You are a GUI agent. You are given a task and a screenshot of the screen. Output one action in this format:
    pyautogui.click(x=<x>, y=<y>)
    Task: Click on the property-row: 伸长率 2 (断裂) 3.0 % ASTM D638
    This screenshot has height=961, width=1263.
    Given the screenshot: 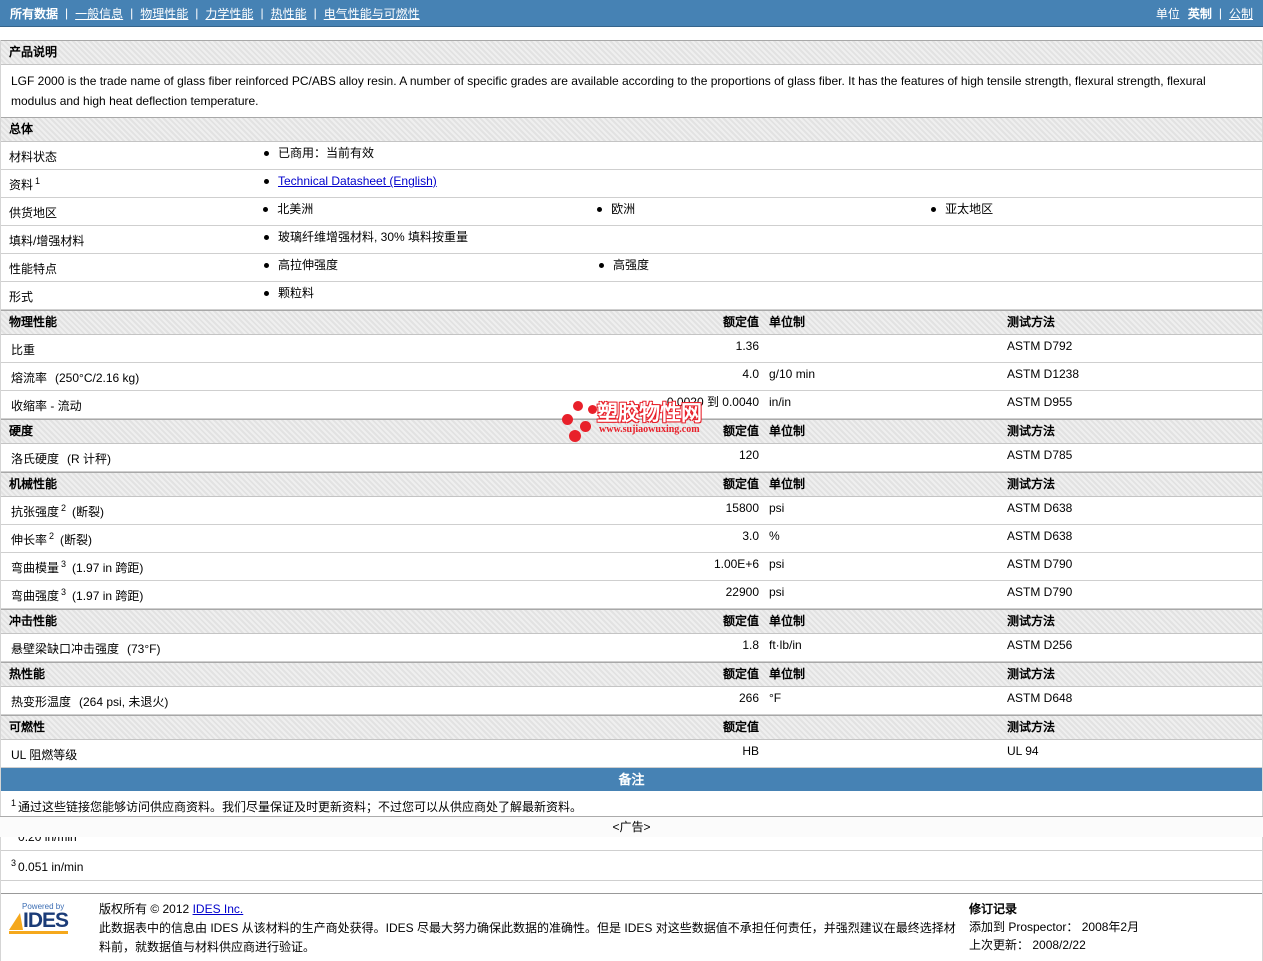 What is the action you would take?
    pyautogui.click(x=631, y=539)
    